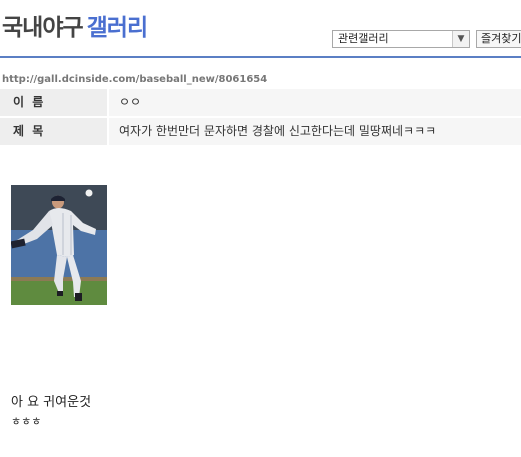  What do you see at coordinates (53, 102) in the screenshot?
I see `author-label: 이 름` at bounding box center [53, 102].